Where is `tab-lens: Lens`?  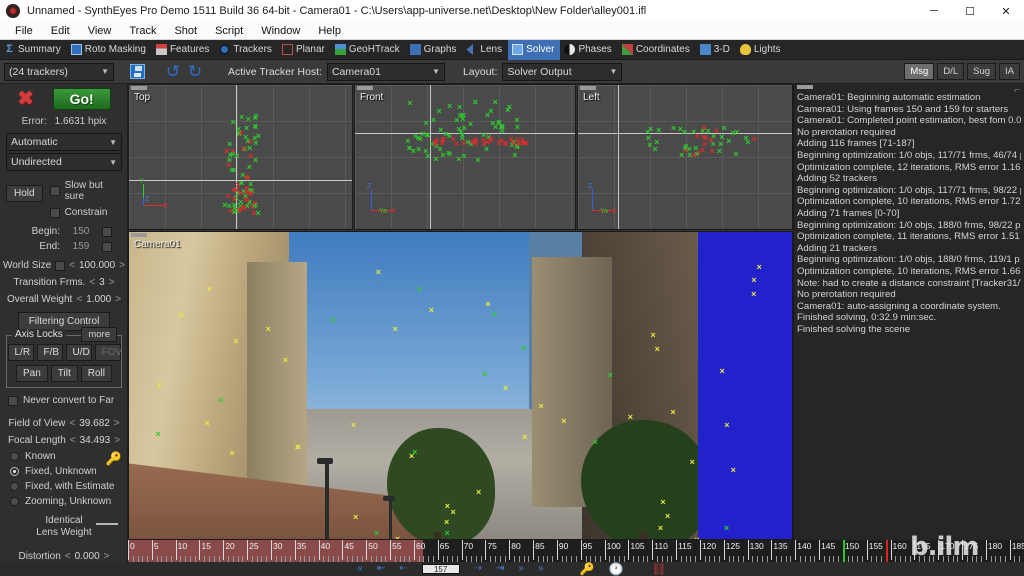
tab-lens: Lens is located at coordinates (485, 50).